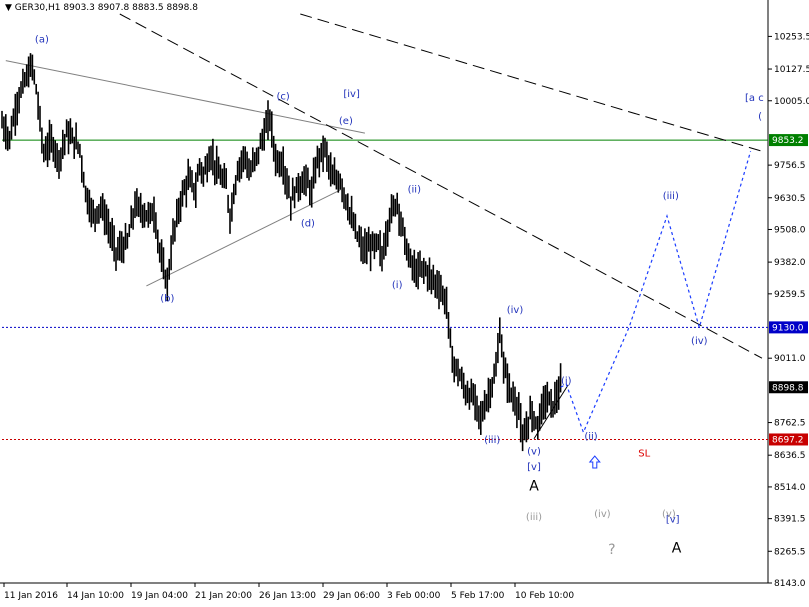  Describe the element at coordinates (788, 328) in the screenshot. I see `level-price-label: 9130.0` at that location.